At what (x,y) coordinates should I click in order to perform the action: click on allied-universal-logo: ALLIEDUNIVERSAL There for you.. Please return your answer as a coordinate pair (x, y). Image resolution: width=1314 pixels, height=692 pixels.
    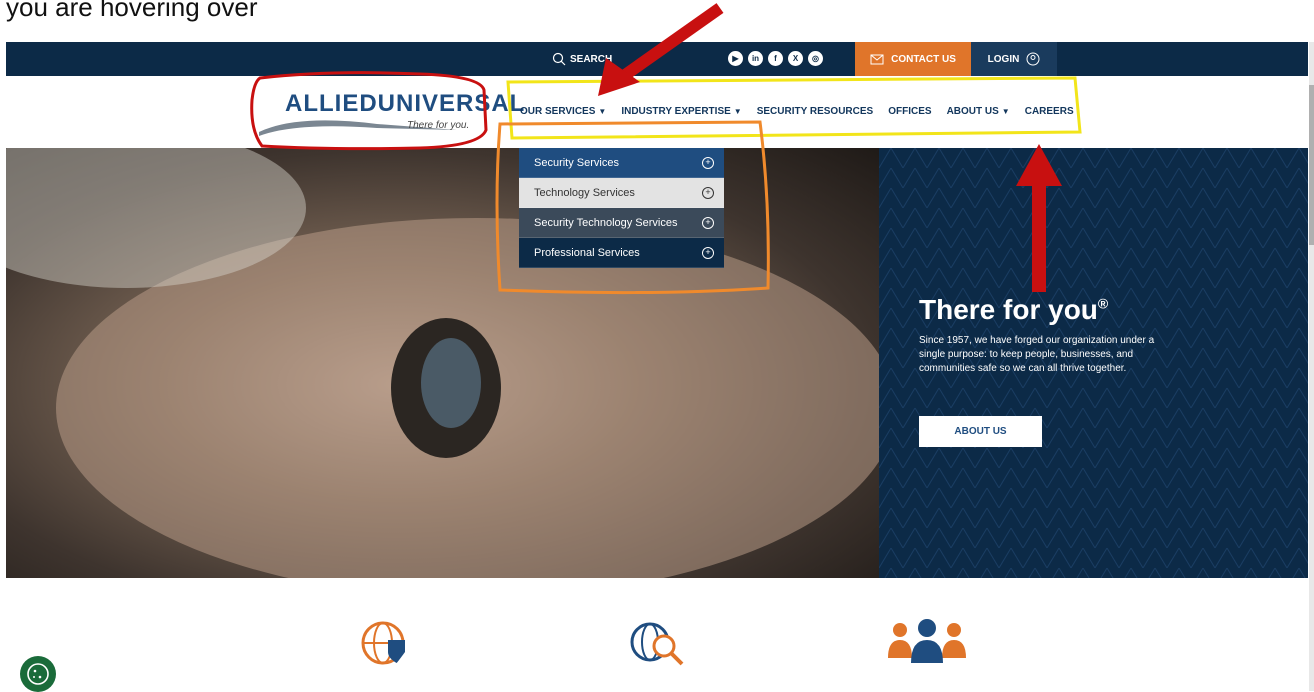
    Looking at the image, I should click on (390, 113).